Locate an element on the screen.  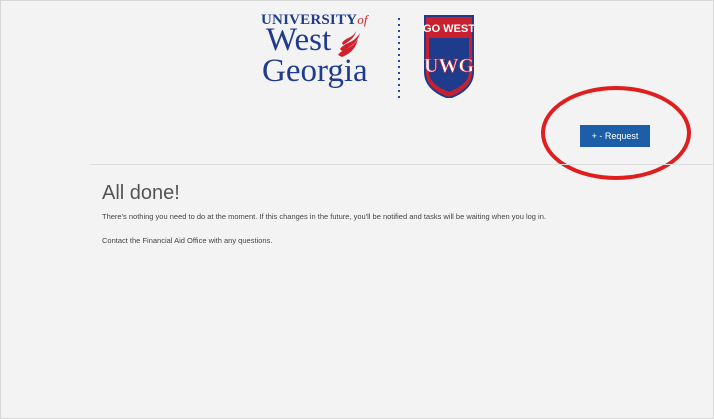
logo-divider is located at coordinates (399, 57).